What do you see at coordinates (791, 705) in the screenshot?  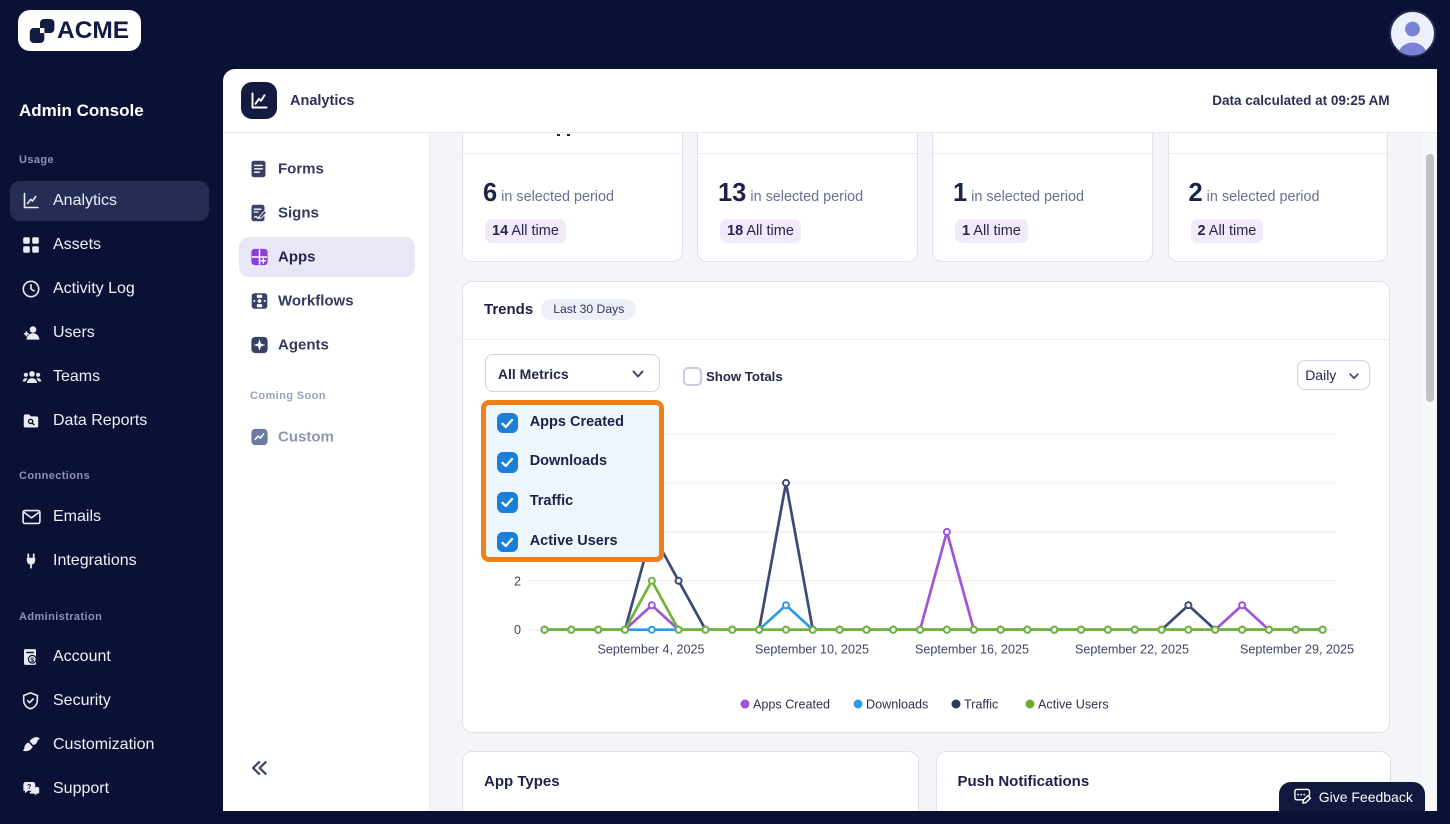 I see `svg-text: Apps Created` at bounding box center [791, 705].